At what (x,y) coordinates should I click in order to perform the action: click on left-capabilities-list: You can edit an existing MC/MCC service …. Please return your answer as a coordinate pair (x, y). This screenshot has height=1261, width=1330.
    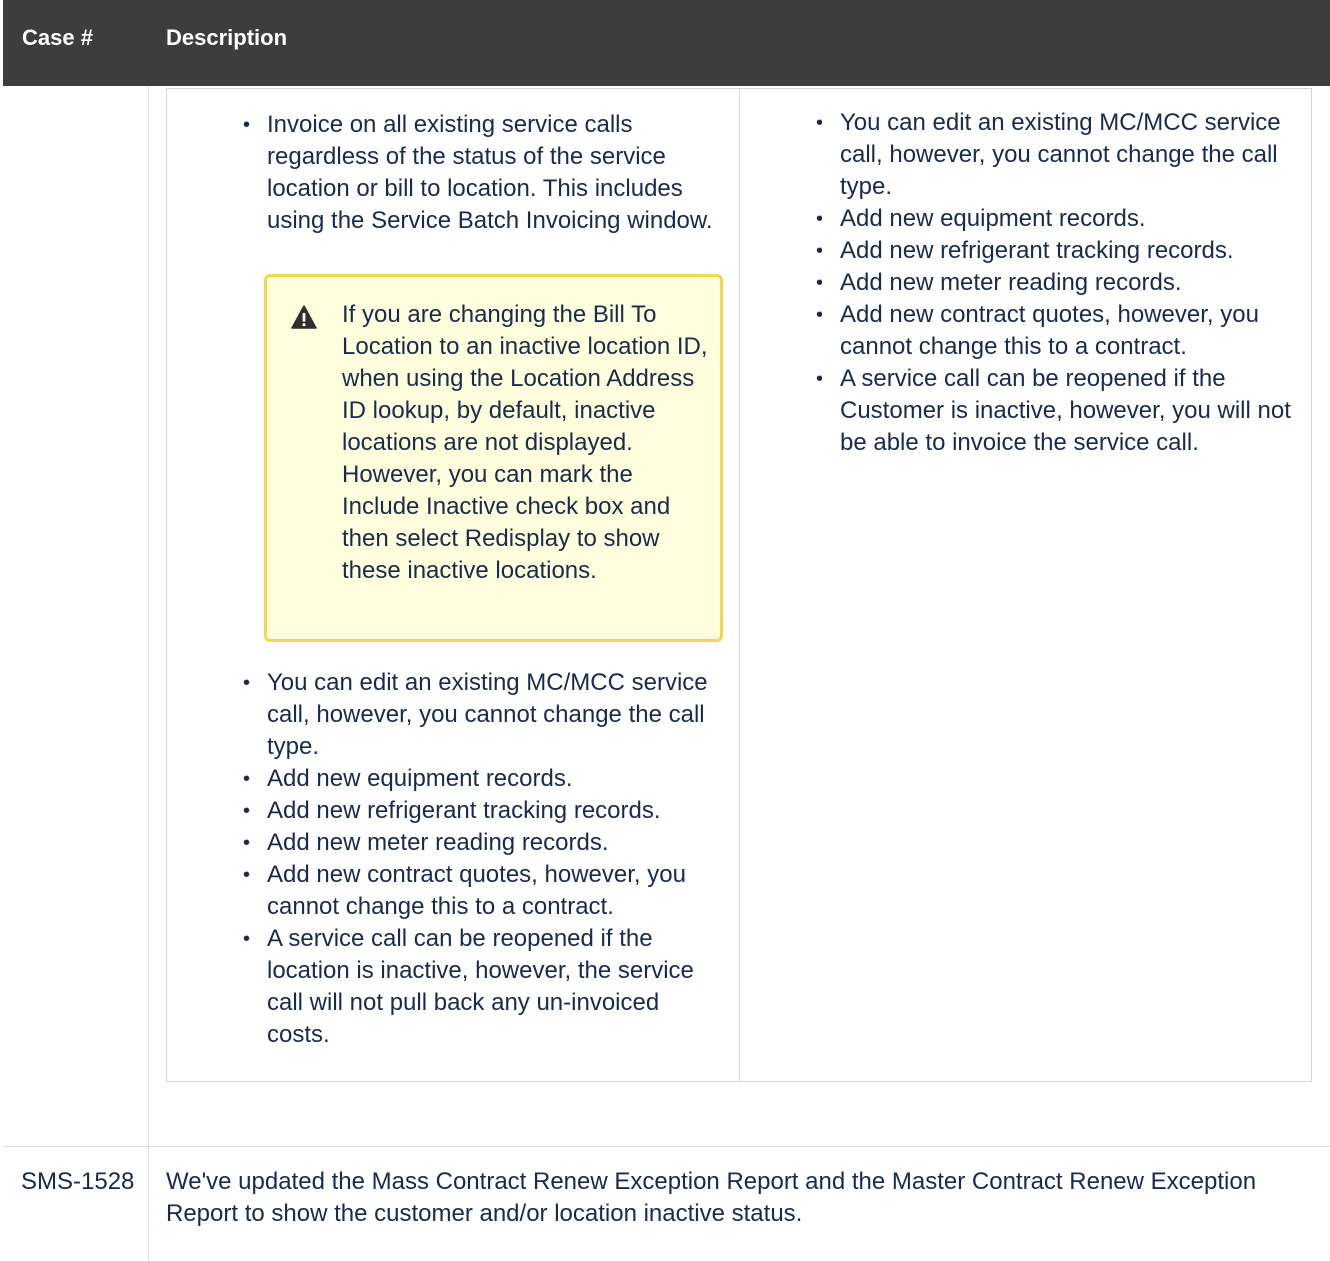
    Looking at the image, I should click on (483, 859).